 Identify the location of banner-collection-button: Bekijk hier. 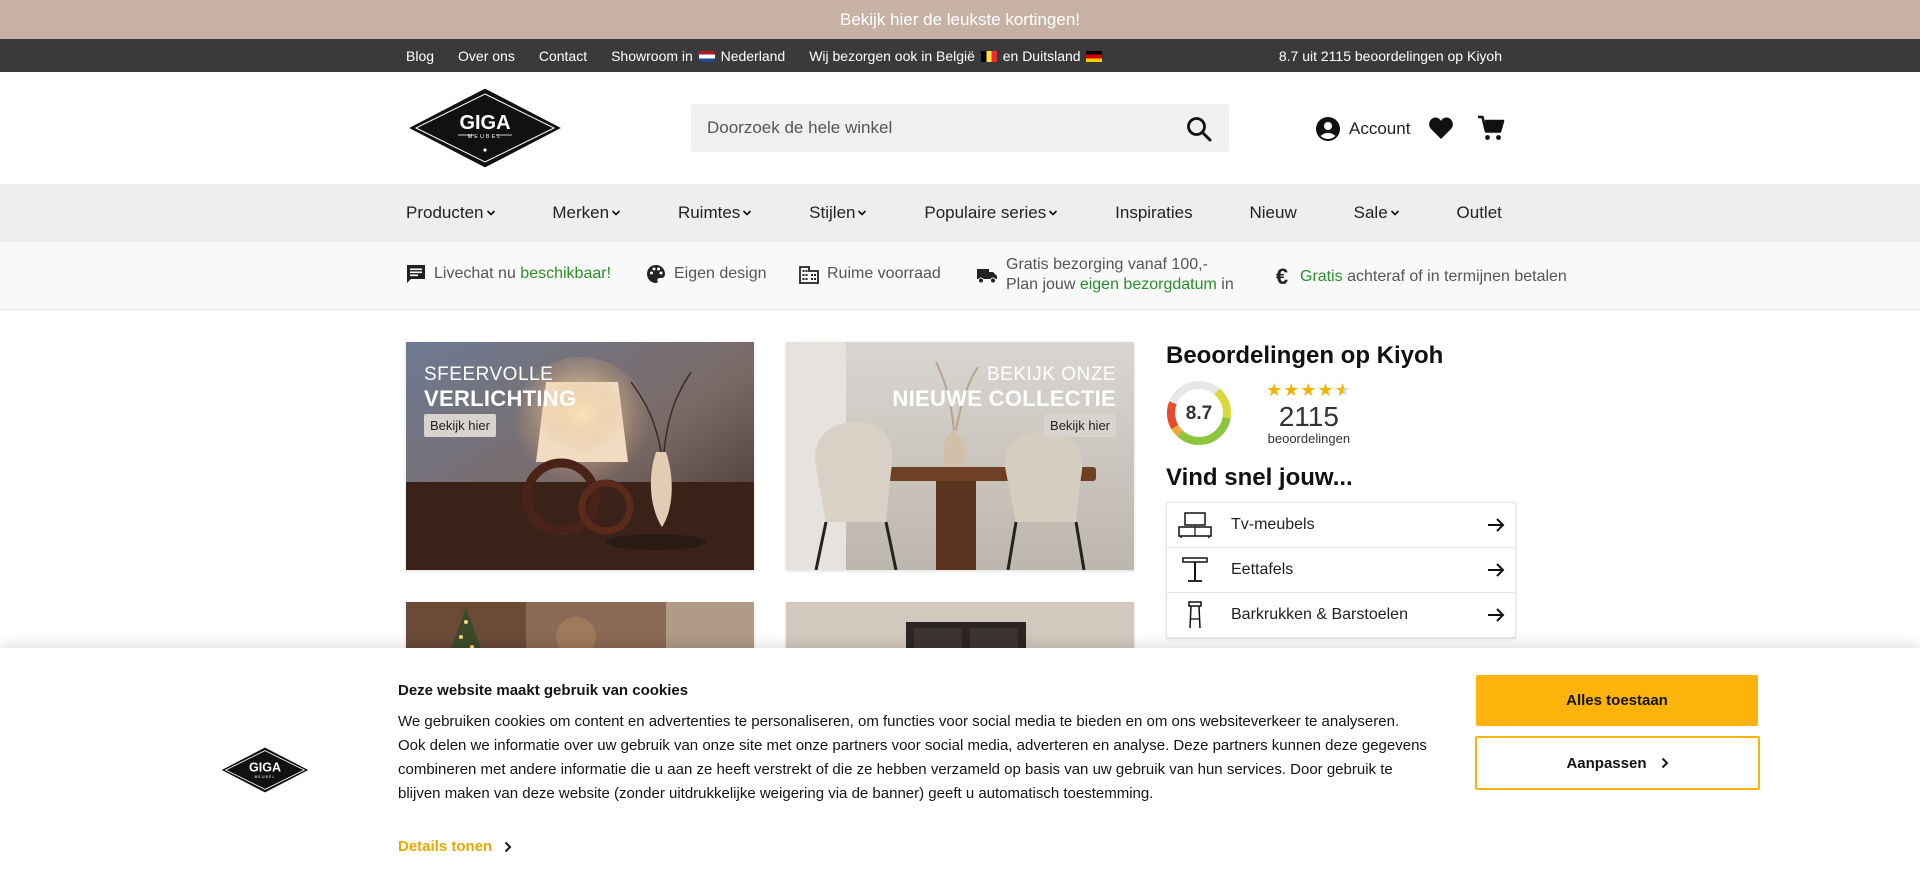
(1080, 425).